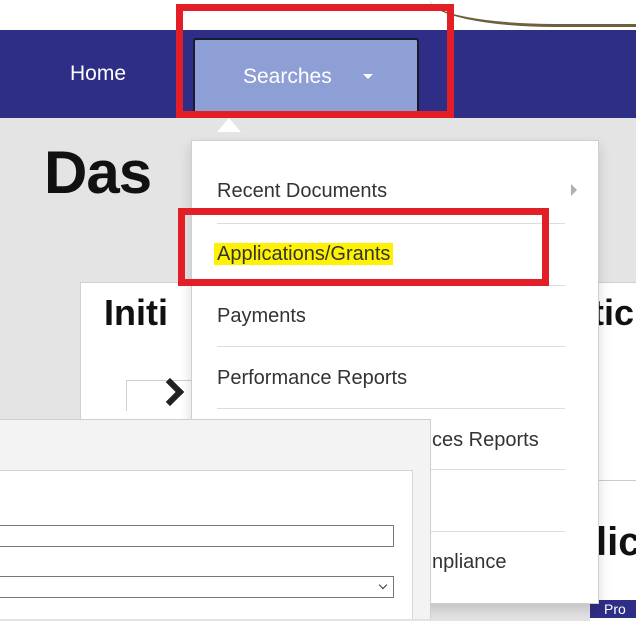 This screenshot has height=621, width=636. I want to click on menu-item-performance-reports: Performance Reports, so click(312, 378).